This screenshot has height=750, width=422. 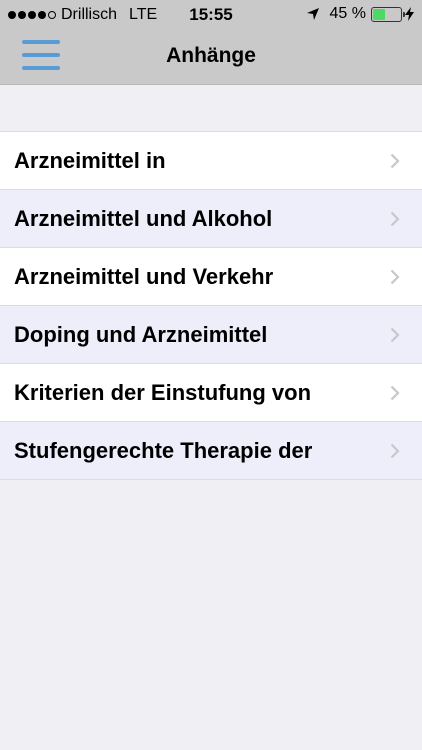 I want to click on list-item-label: Arzneimittel und Alkohol, so click(x=143, y=218).